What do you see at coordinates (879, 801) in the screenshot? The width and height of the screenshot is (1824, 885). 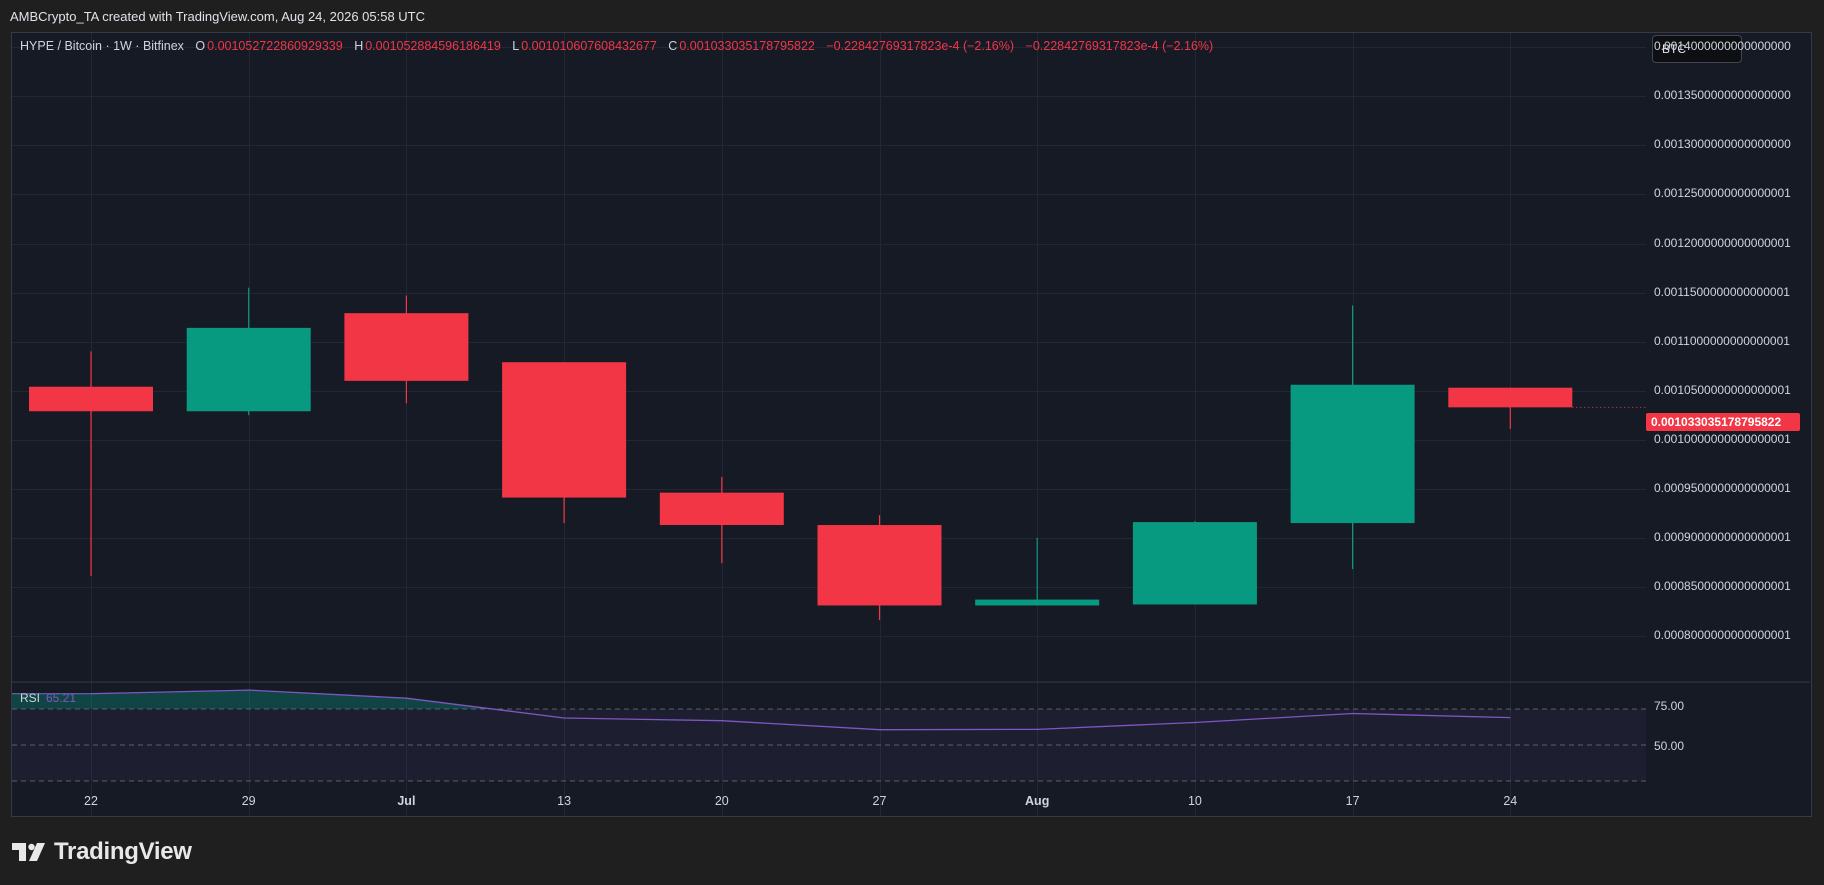 I see `time-axis-label: 27` at bounding box center [879, 801].